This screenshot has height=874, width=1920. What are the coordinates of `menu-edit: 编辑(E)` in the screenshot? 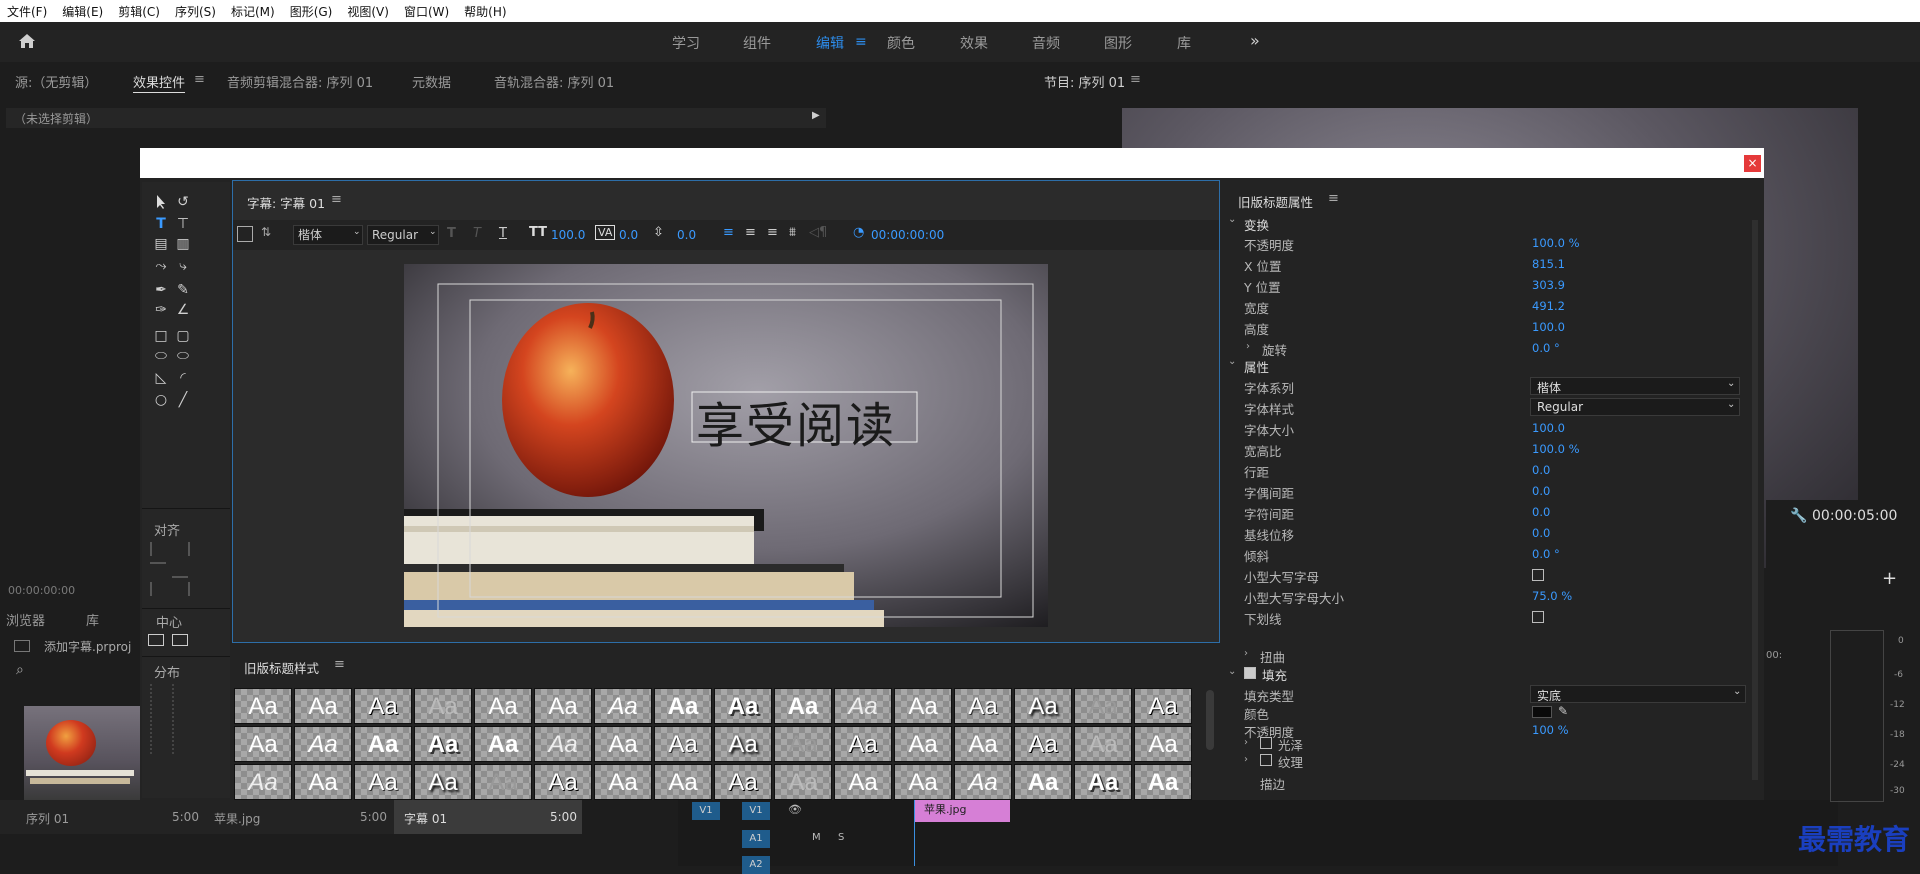 It's located at (83, 11).